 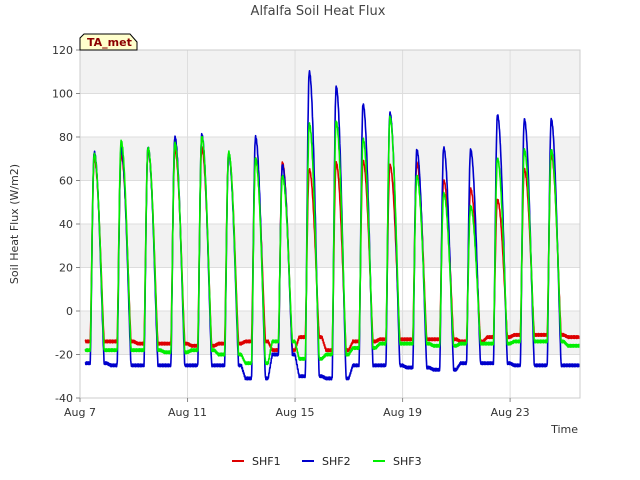 What do you see at coordinates (64, 355) in the screenshot?
I see `y-tick-label: -20` at bounding box center [64, 355].